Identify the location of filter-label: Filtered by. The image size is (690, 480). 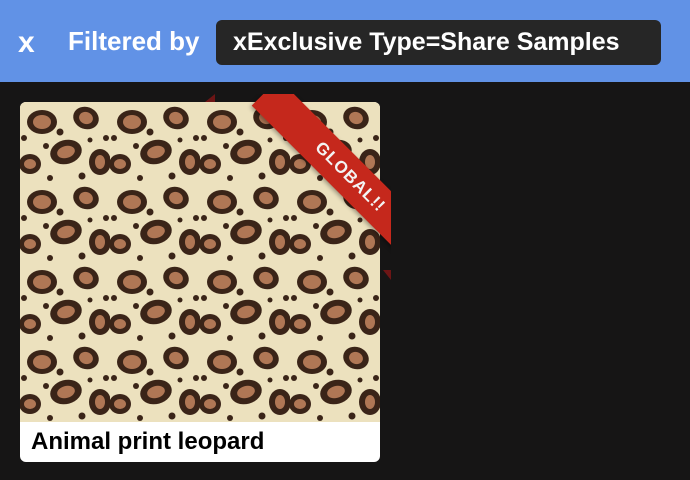
(134, 41).